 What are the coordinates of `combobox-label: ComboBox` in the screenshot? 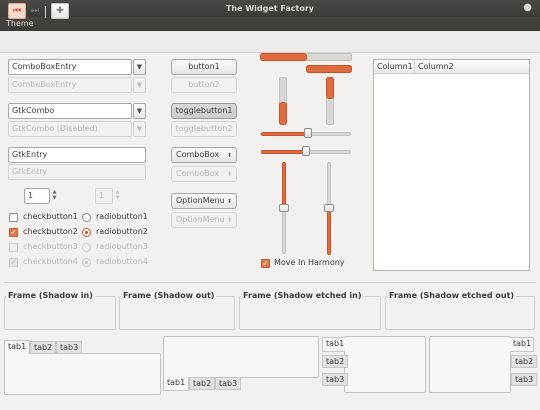 It's located at (198, 154).